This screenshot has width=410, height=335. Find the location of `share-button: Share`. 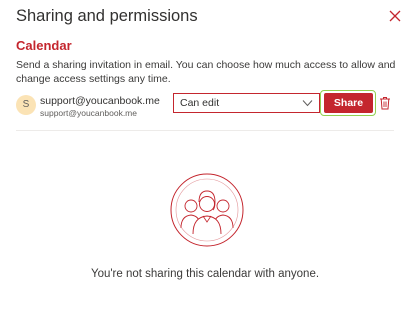

share-button: Share is located at coordinates (348, 103).